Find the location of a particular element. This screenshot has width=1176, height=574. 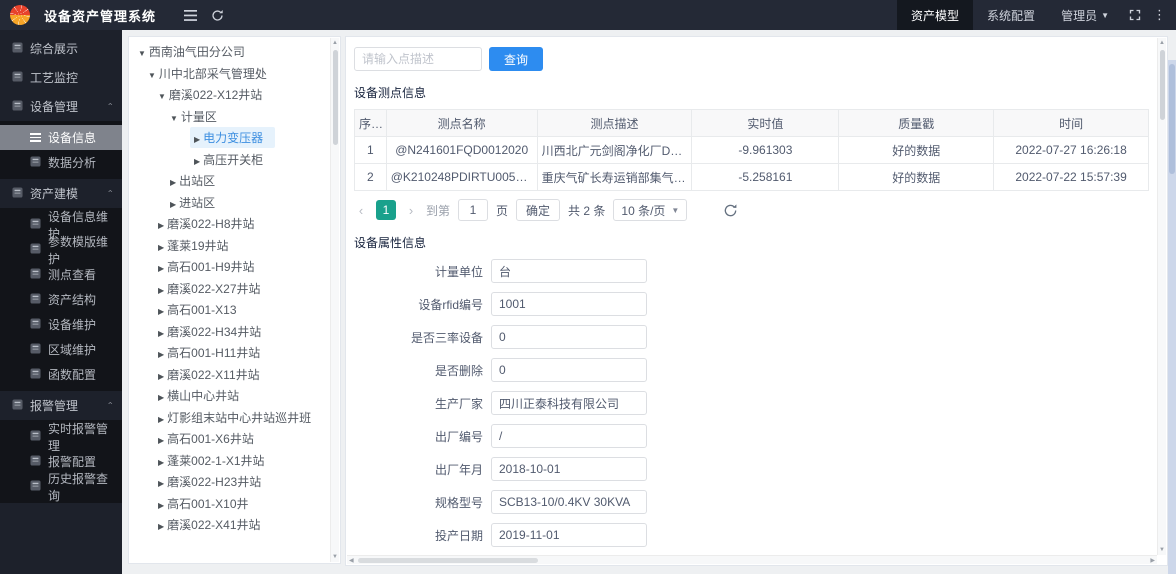

tree-node-18: ▶ 高石001-X6井站 is located at coordinates (233, 439).